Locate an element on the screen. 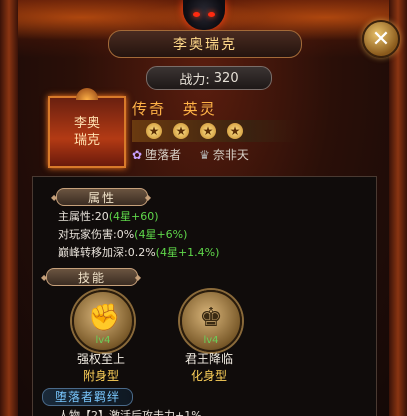 This screenshot has height=416, width=407. skill-button-2: ♚ lv4 is located at coordinates (211, 321).